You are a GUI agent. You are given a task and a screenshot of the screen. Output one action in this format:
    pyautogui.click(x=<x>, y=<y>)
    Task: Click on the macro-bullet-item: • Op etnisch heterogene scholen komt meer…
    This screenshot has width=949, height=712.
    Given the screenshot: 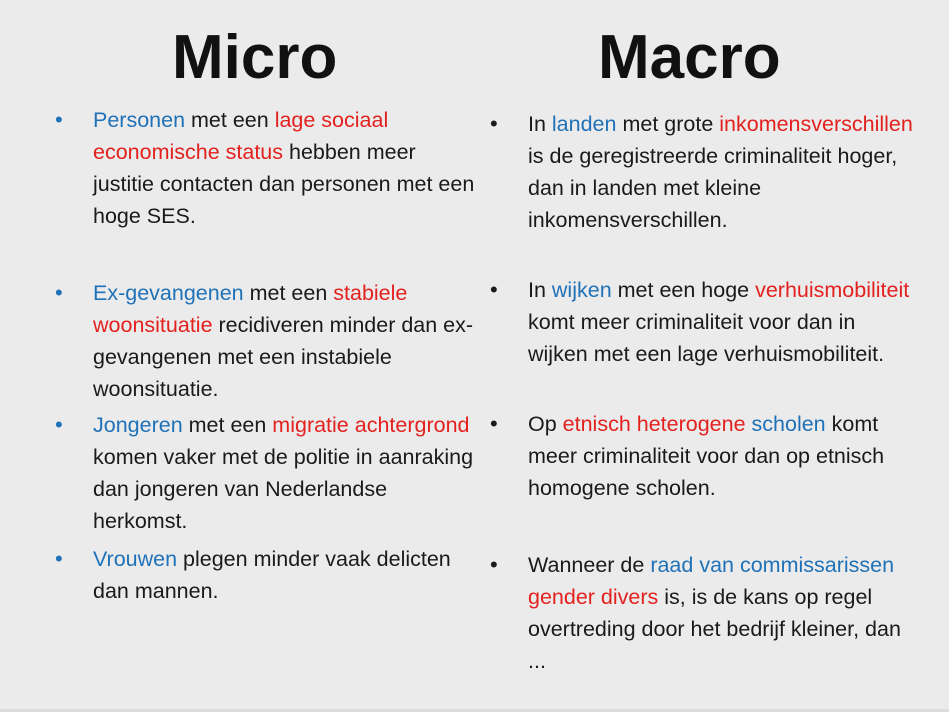 What is the action you would take?
    pyautogui.click(x=705, y=456)
    